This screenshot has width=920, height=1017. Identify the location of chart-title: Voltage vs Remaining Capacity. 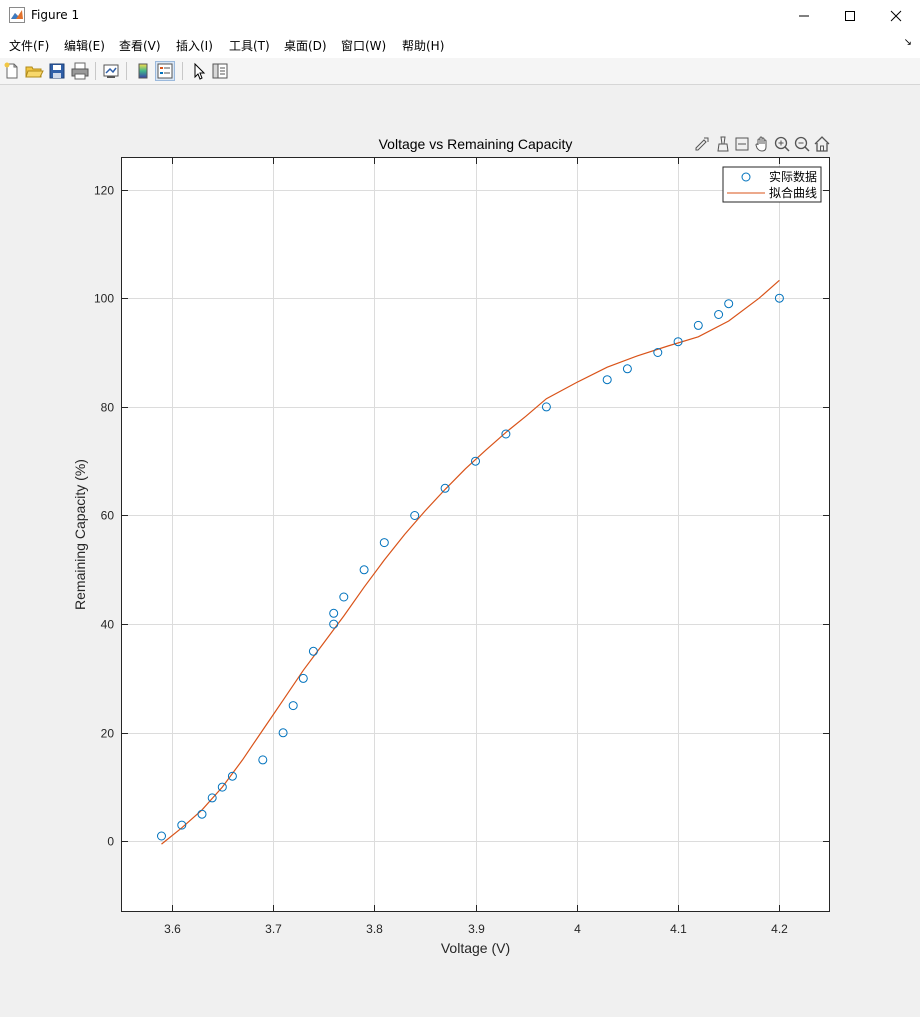
(476, 144).